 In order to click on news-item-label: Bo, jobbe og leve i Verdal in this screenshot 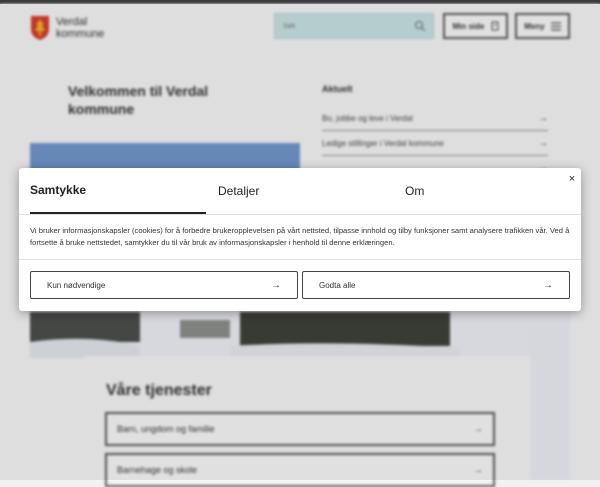, I will do `click(367, 118)`.